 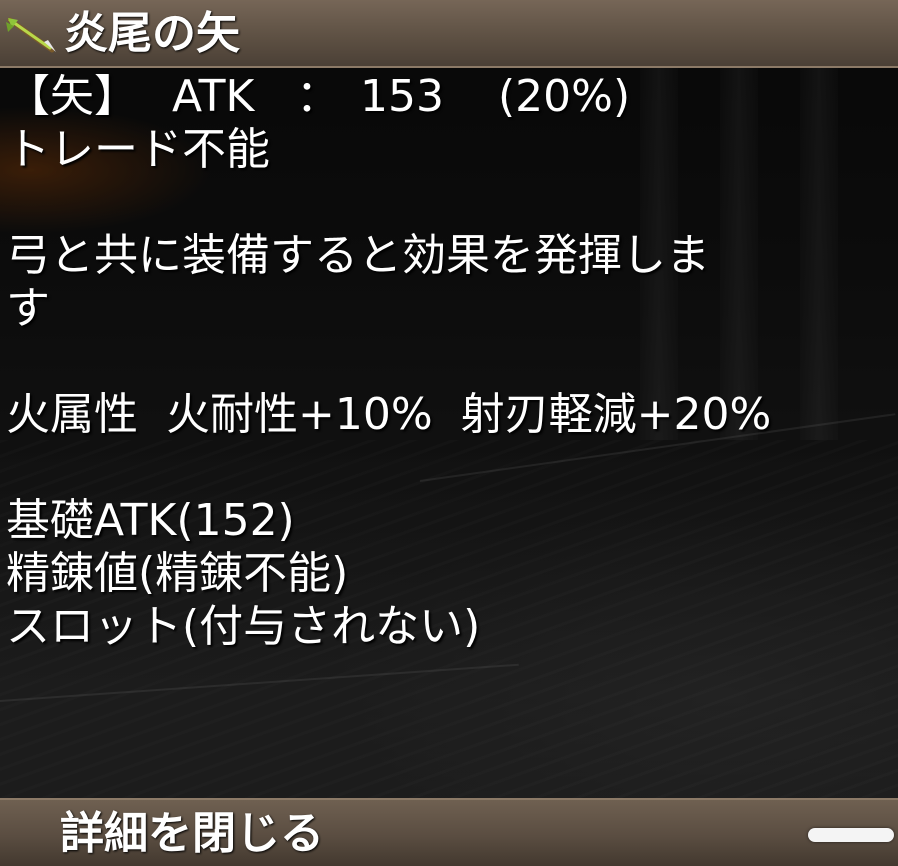 I want to click on stat-value: 153, so click(x=402, y=96).